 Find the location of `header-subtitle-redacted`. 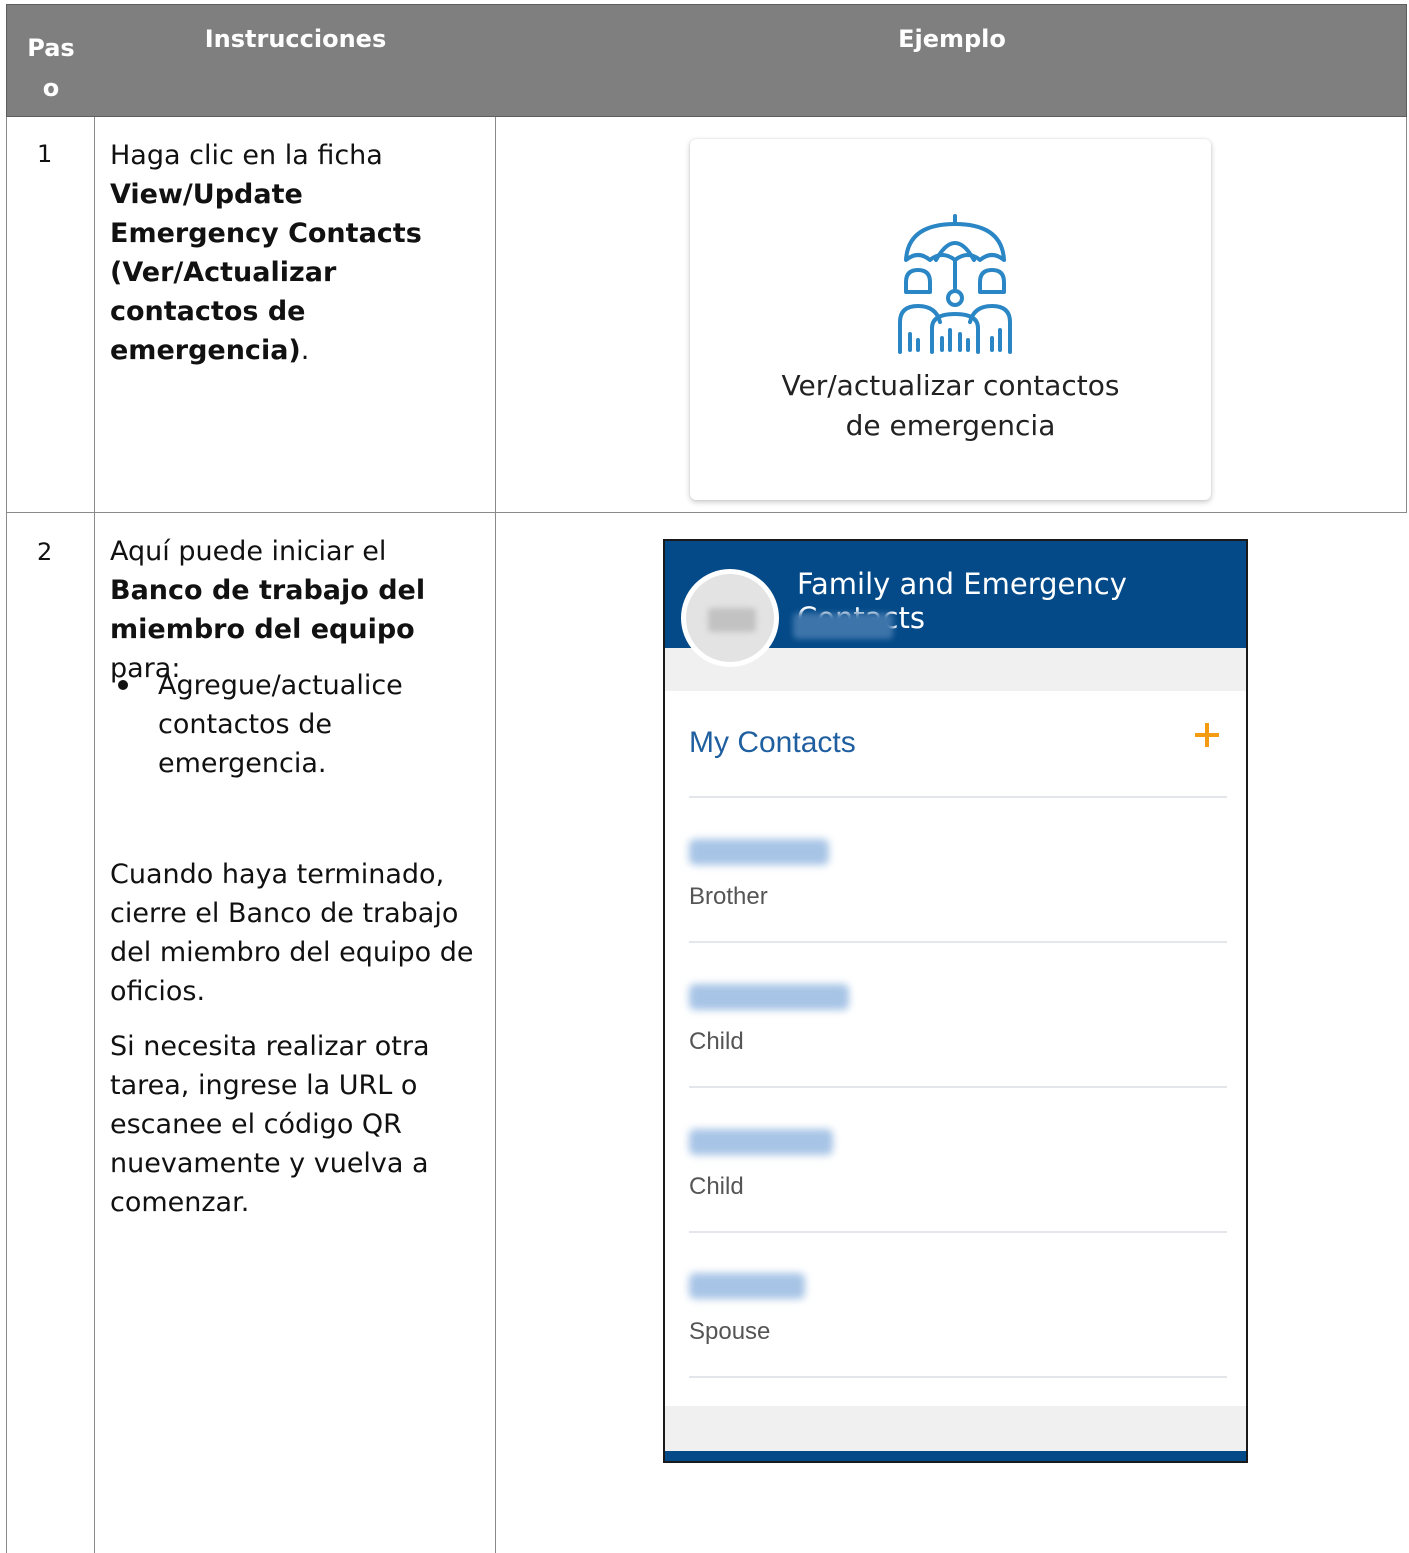

header-subtitle-redacted is located at coordinates (843, 626).